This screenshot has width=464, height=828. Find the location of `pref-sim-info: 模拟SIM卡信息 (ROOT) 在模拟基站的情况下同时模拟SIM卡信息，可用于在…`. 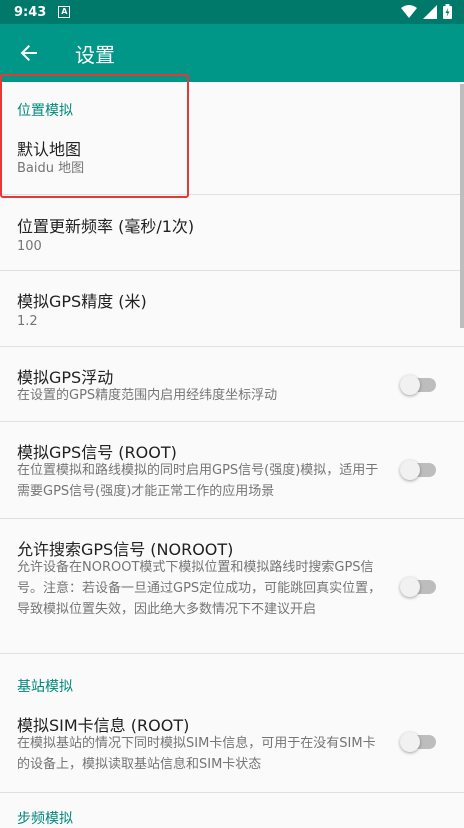

pref-sim-info: 模拟SIM卡信息 (ROOT) 在模拟基站的情况下同时模拟SIM卡信息，可用于在… is located at coordinates (232, 747).